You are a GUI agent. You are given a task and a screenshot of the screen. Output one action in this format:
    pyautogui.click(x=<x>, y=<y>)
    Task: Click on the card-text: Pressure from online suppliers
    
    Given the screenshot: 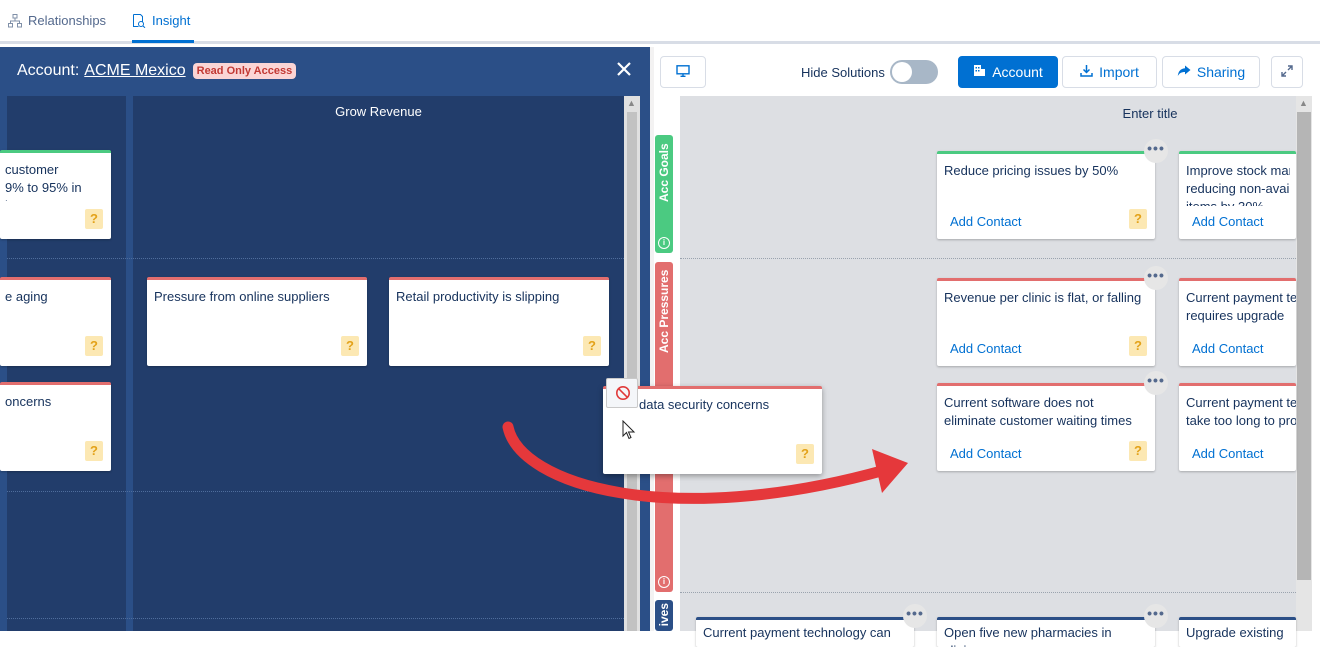 What is the action you would take?
    pyautogui.click(x=242, y=296)
    